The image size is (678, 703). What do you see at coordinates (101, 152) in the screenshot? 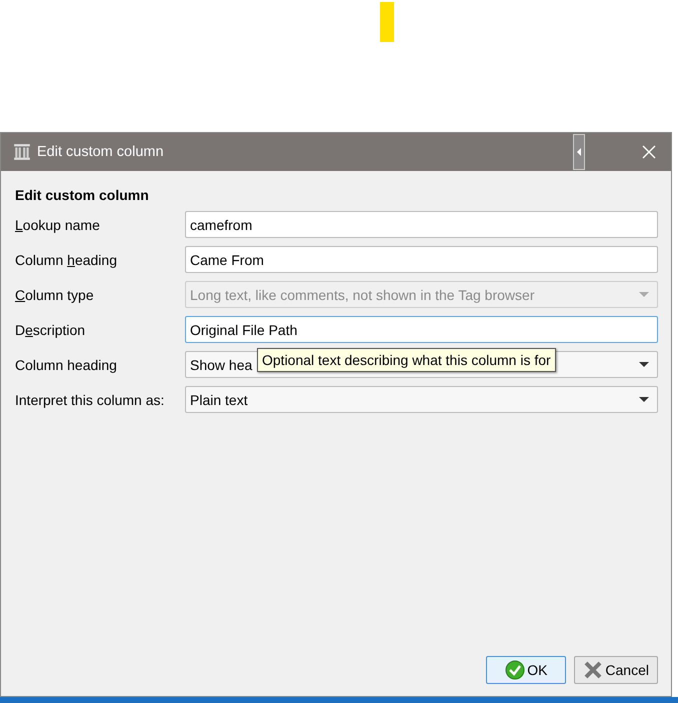
I see `window-title: Edit custom column` at bounding box center [101, 152].